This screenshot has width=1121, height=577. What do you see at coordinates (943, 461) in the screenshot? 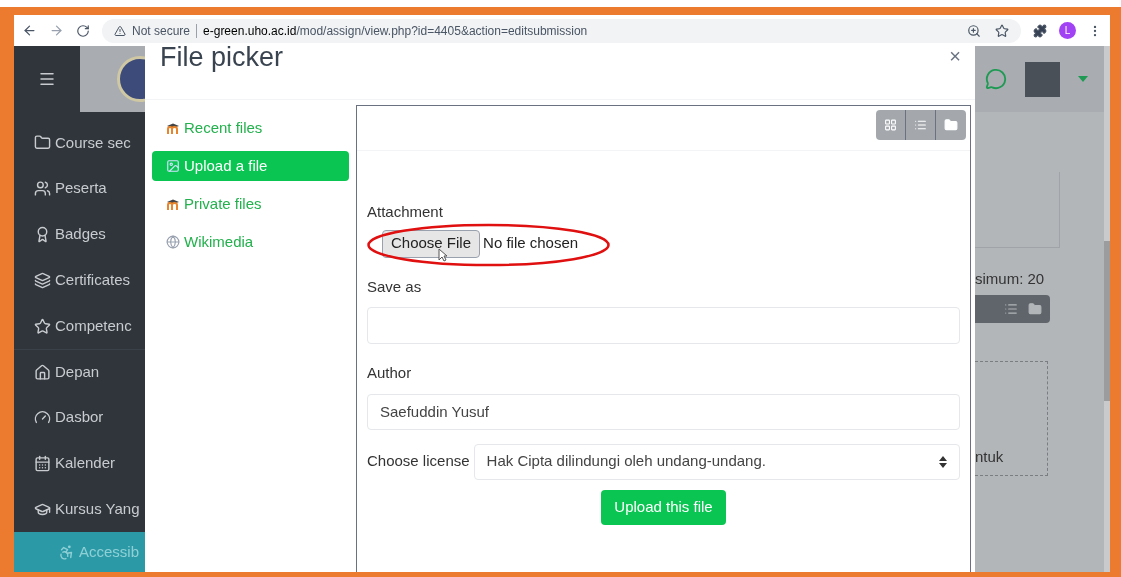
I see `sort-arrows-icon` at bounding box center [943, 461].